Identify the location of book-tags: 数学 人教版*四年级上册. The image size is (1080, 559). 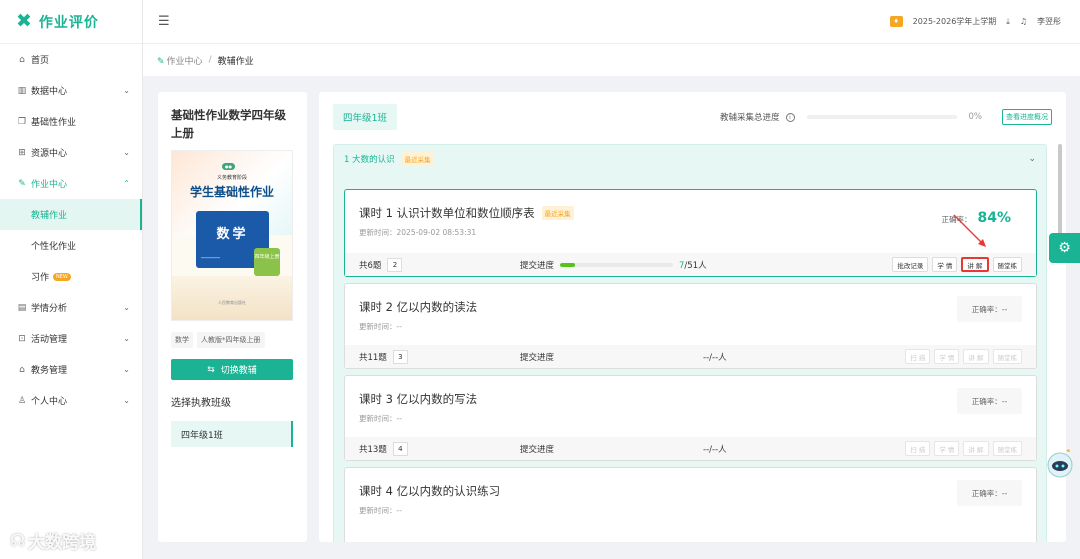
(232, 340).